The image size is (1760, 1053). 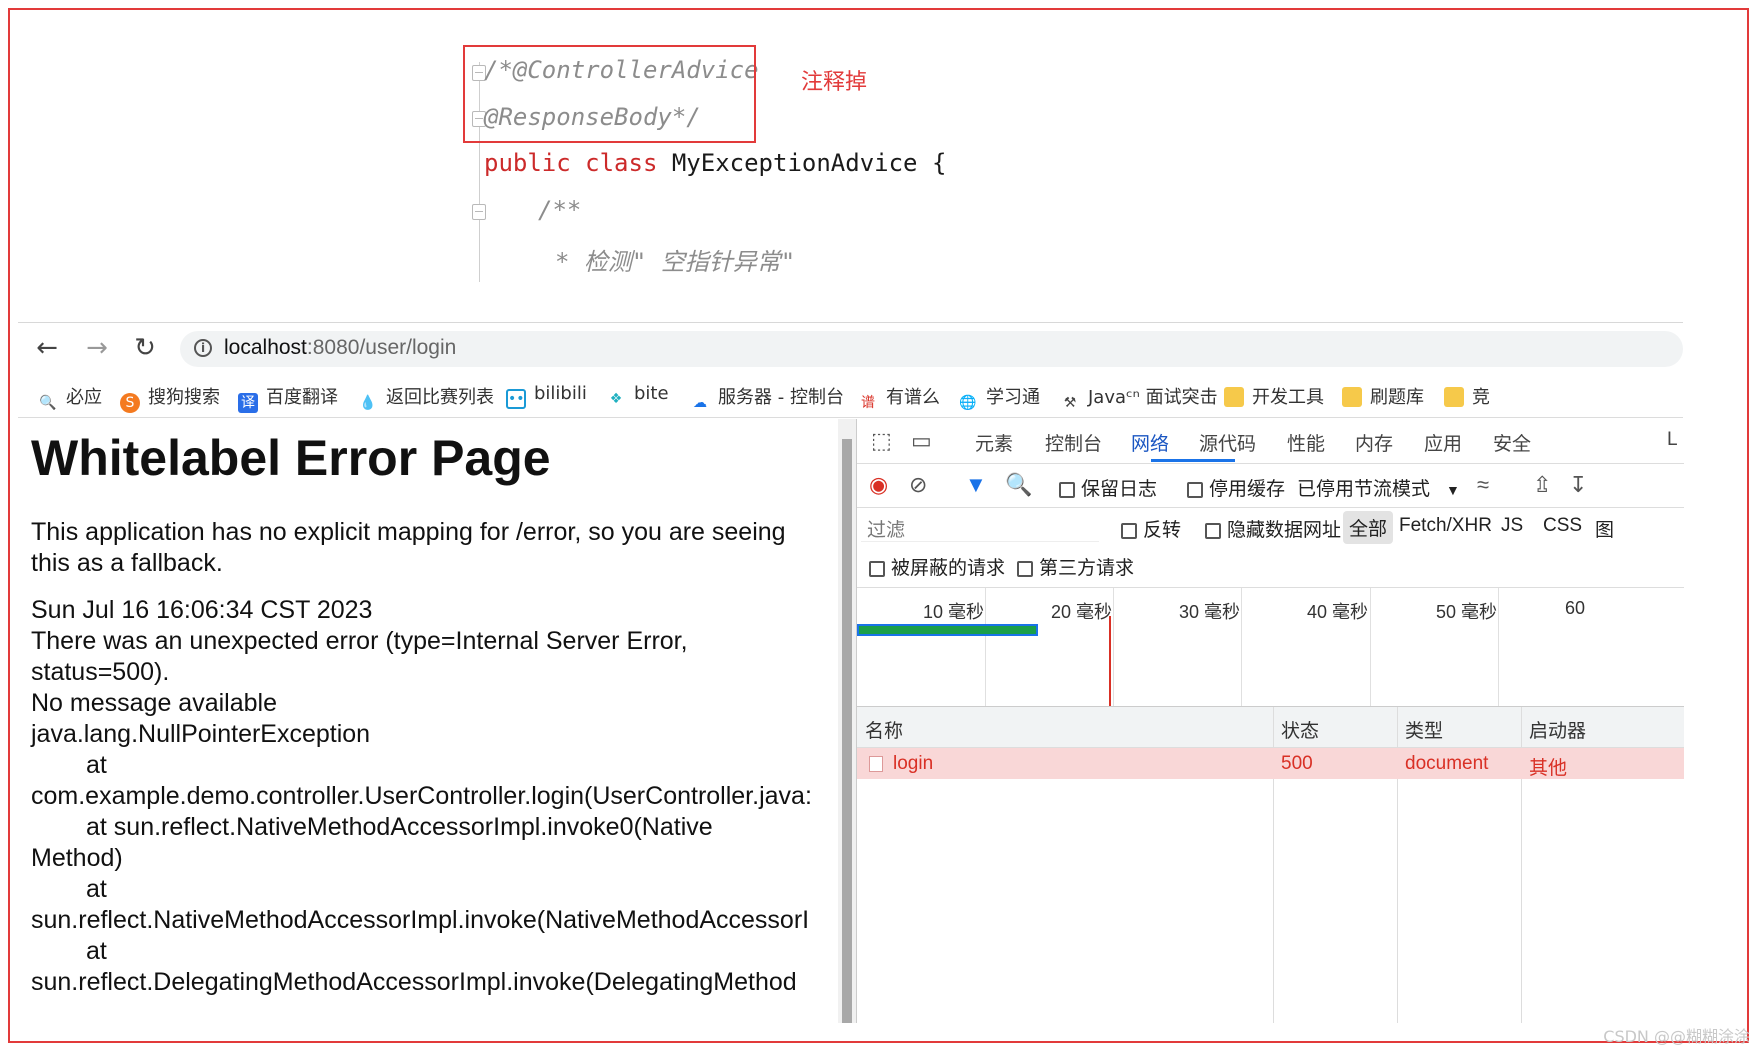 I want to click on cloud-icon: ☁, so click(x=700, y=403).